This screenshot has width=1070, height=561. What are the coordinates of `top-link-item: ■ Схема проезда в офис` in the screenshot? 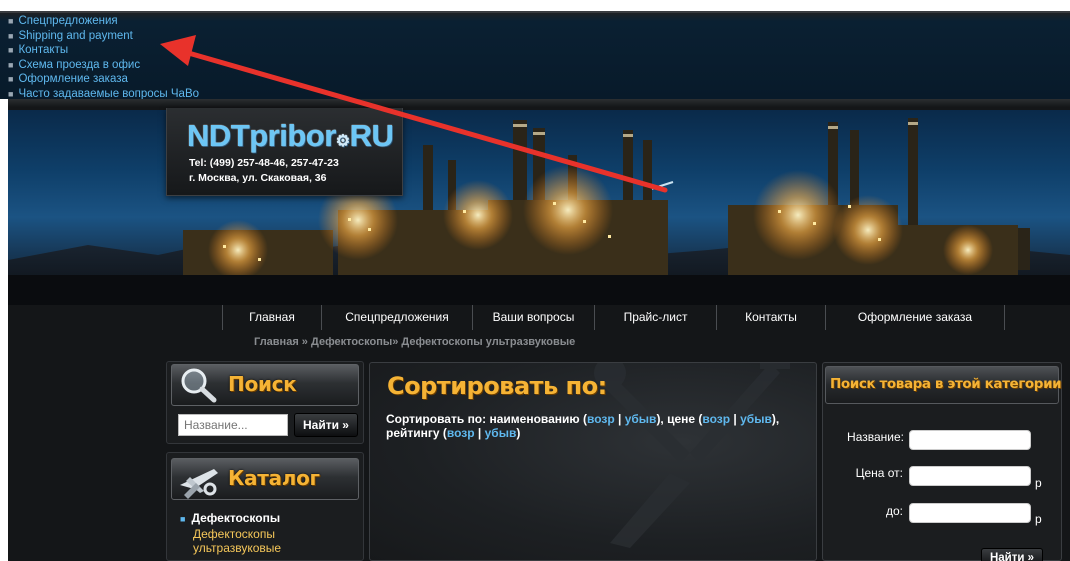 It's located at (103, 65).